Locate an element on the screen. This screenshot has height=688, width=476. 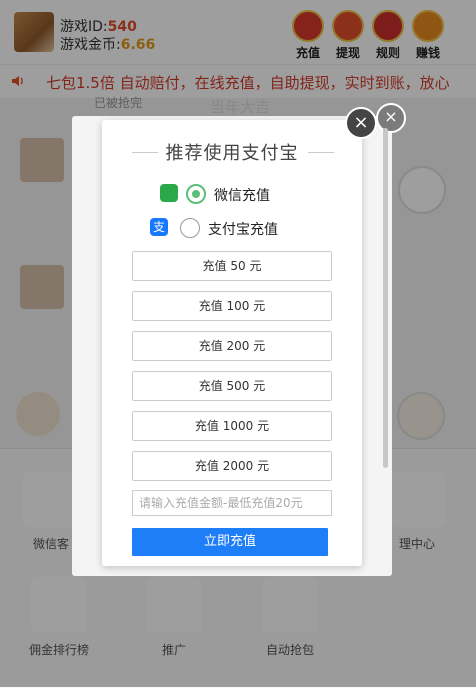
amount-200-button: 充值 200 元 is located at coordinates (232, 346).